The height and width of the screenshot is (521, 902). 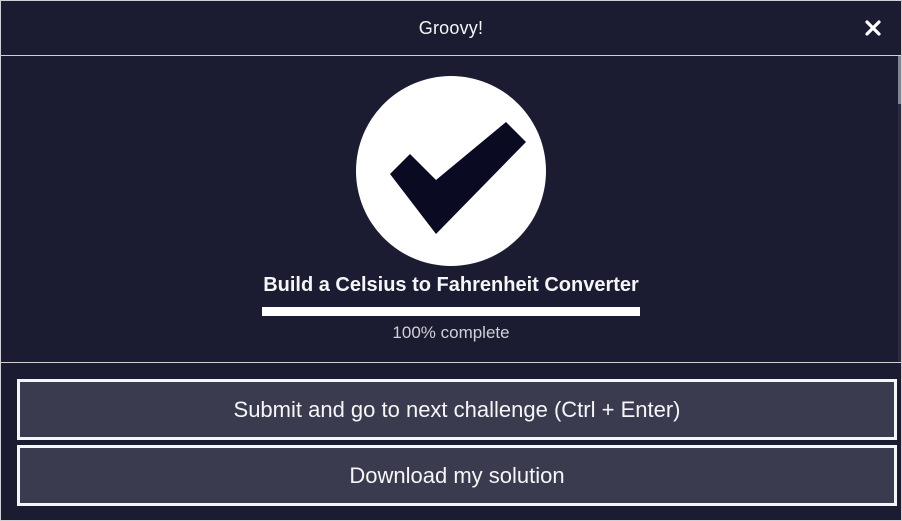 What do you see at coordinates (451, 171) in the screenshot?
I see `checkmark-icon` at bounding box center [451, 171].